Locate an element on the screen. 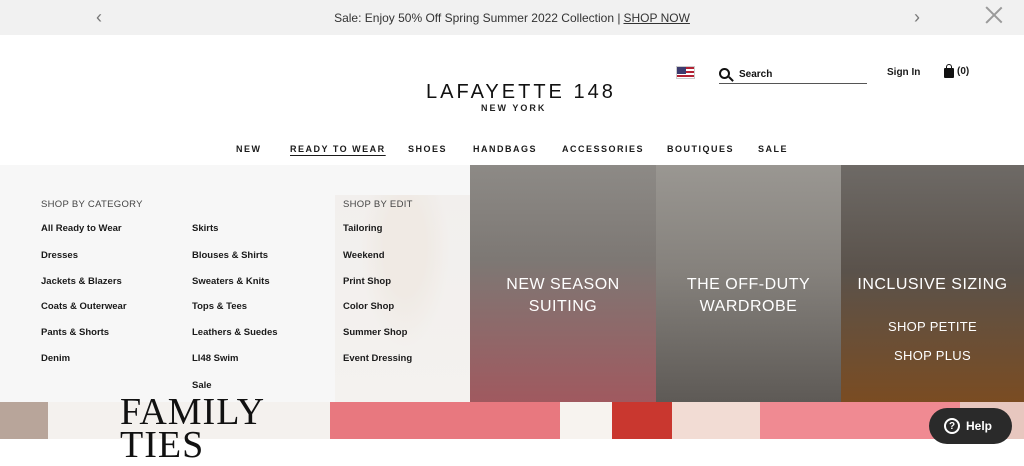 The image size is (1024, 466). category-heading: SHOP BY CATEGORY is located at coordinates (92, 204).